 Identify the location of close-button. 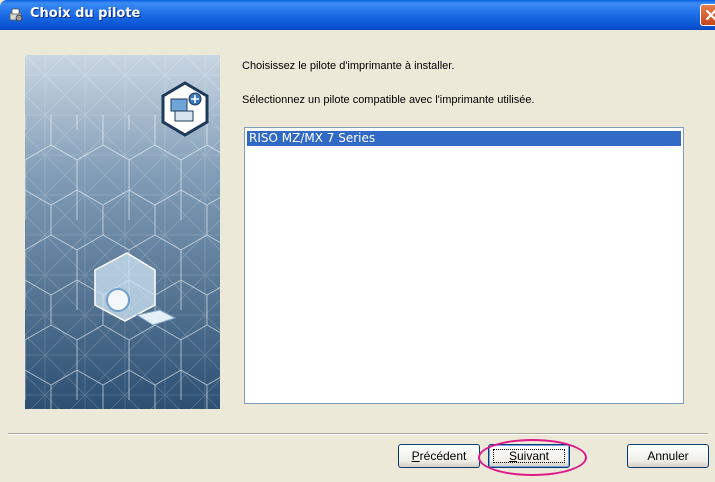
(707, 15).